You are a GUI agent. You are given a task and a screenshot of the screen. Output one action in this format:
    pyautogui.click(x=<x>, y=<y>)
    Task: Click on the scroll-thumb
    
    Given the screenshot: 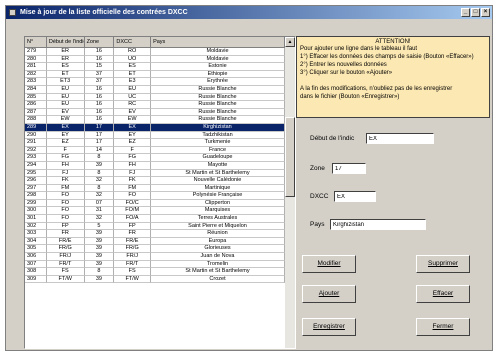 What is the action you would take?
    pyautogui.click(x=290, y=157)
    